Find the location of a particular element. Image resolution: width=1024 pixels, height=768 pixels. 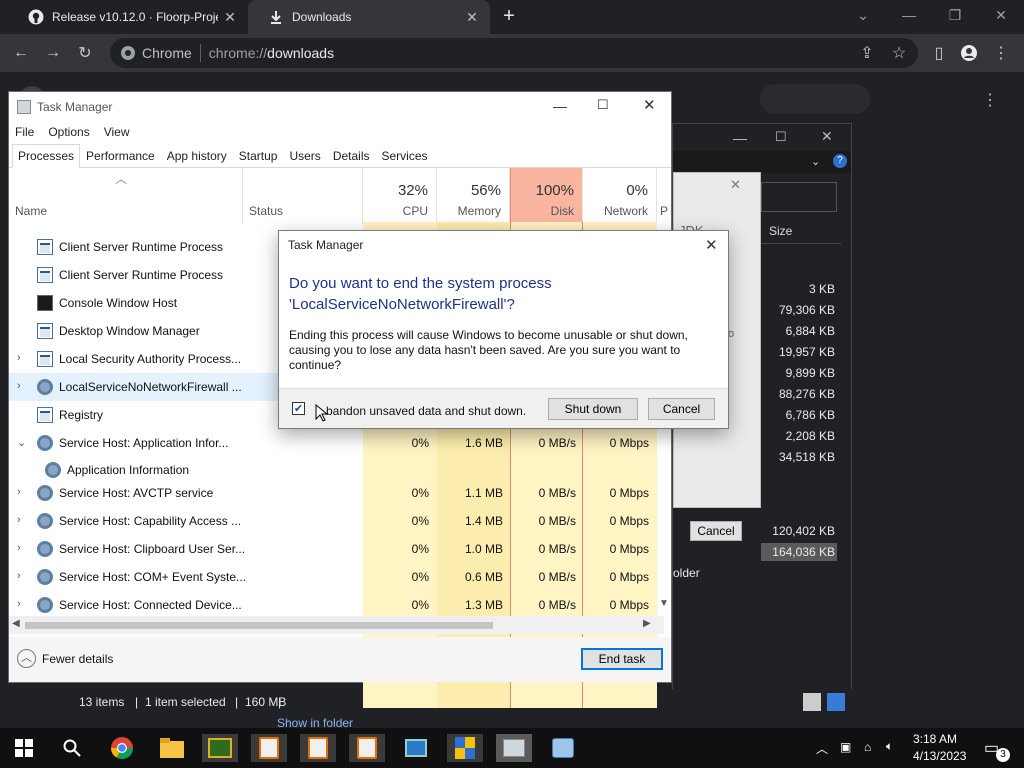

tab-processes: Processes is located at coordinates (46, 156).